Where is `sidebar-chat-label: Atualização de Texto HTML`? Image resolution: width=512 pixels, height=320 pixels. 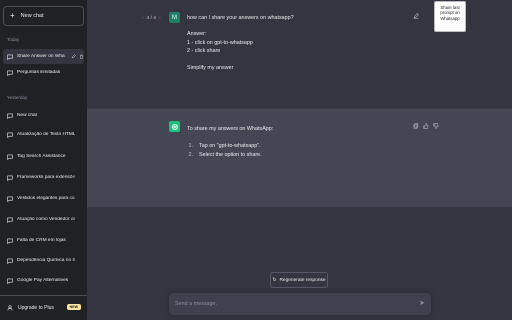 sidebar-chat-label: Atualização de Texto HTML is located at coordinates (46, 134).